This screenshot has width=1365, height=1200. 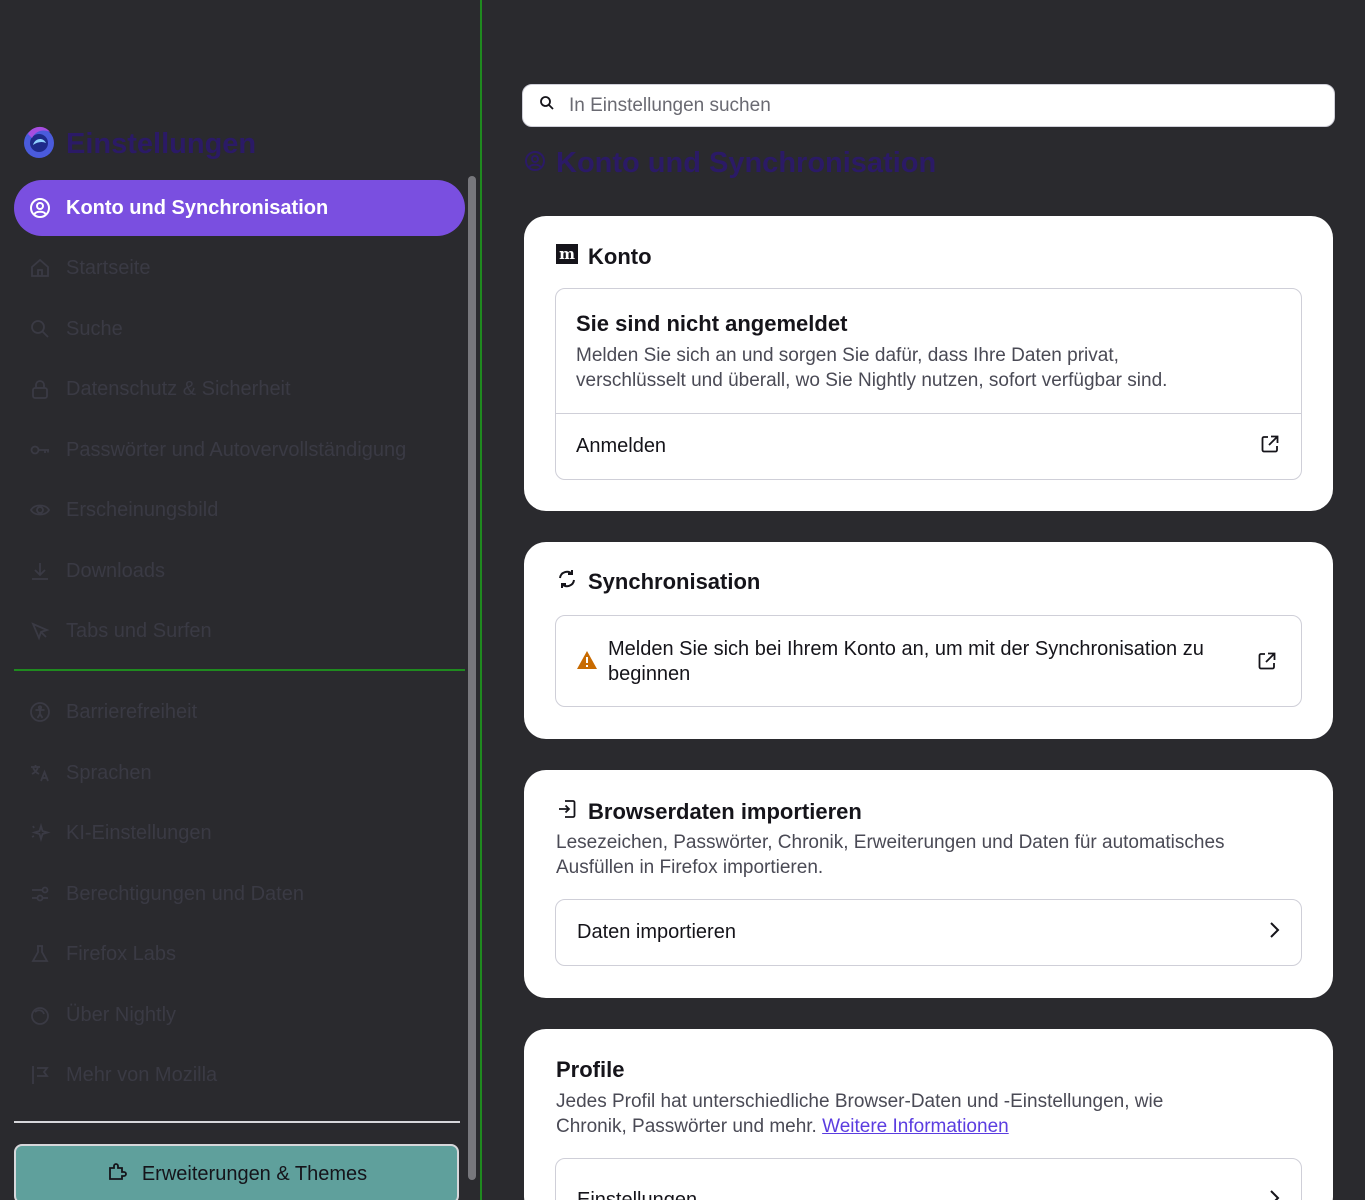 I want to click on sidebar-item-ai: KI-Einstellungen, so click(x=239, y=833).